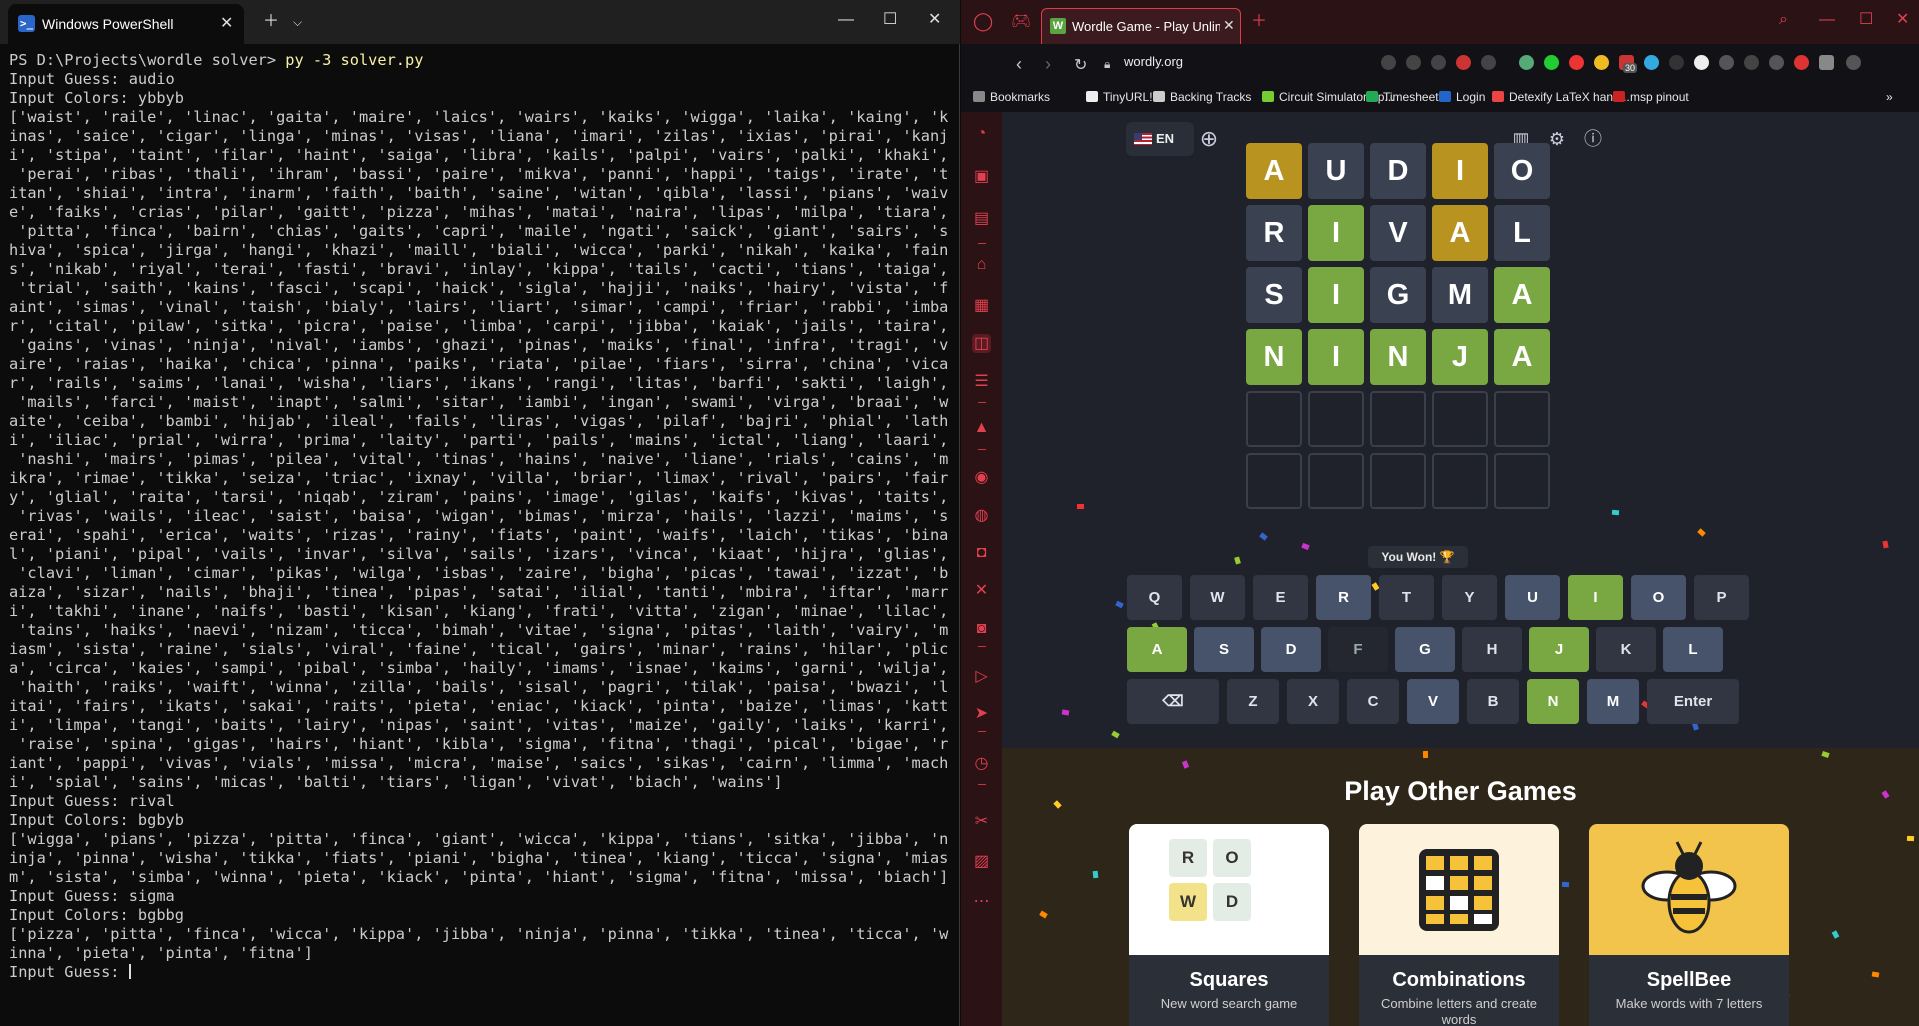 The height and width of the screenshot is (1026, 1919). Describe the element at coordinates (481, 972) in the screenshot. I see `input-line: Input Guess:` at that location.